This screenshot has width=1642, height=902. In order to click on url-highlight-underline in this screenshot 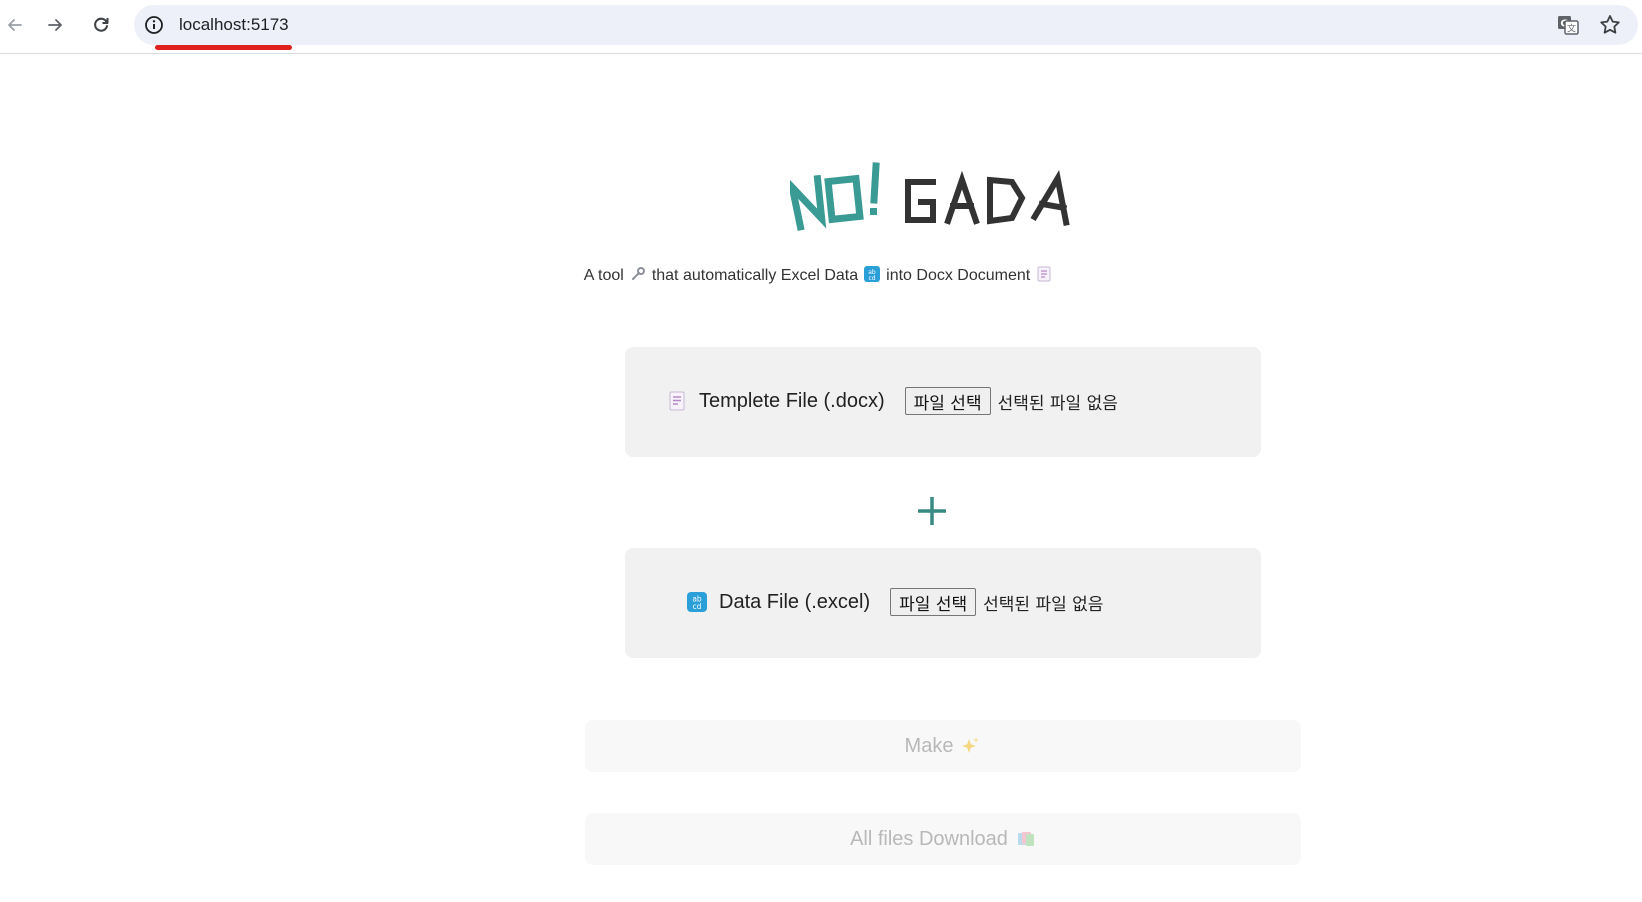, I will do `click(223, 47)`.